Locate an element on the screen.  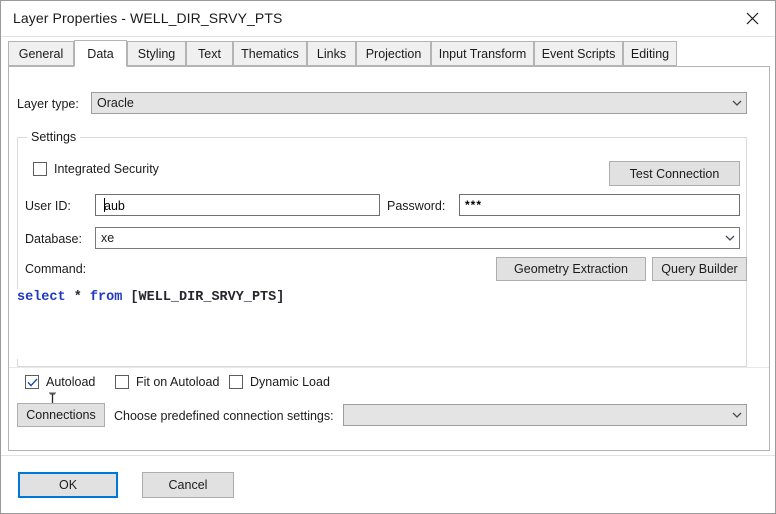
autoload-checkbox: Autoload is located at coordinates (60, 382).